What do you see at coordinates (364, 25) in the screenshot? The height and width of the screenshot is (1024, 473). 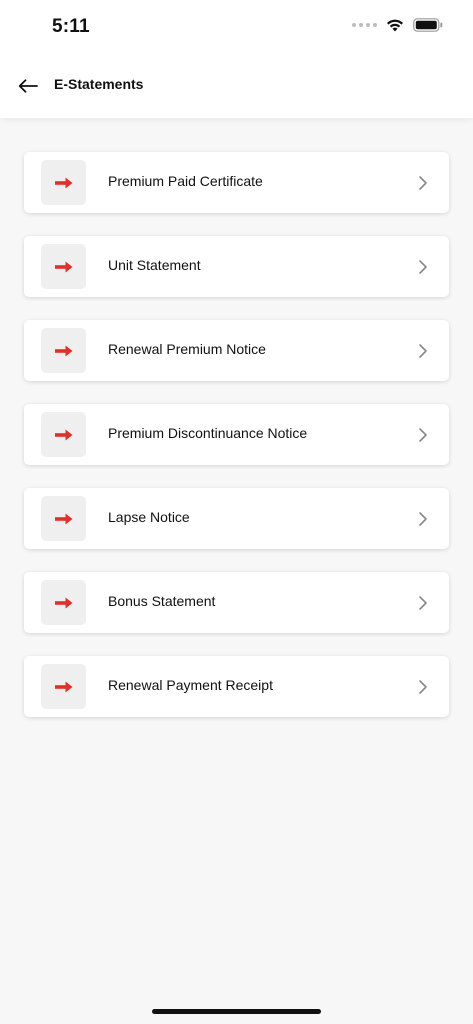 I see `cellular-signal-icon` at bounding box center [364, 25].